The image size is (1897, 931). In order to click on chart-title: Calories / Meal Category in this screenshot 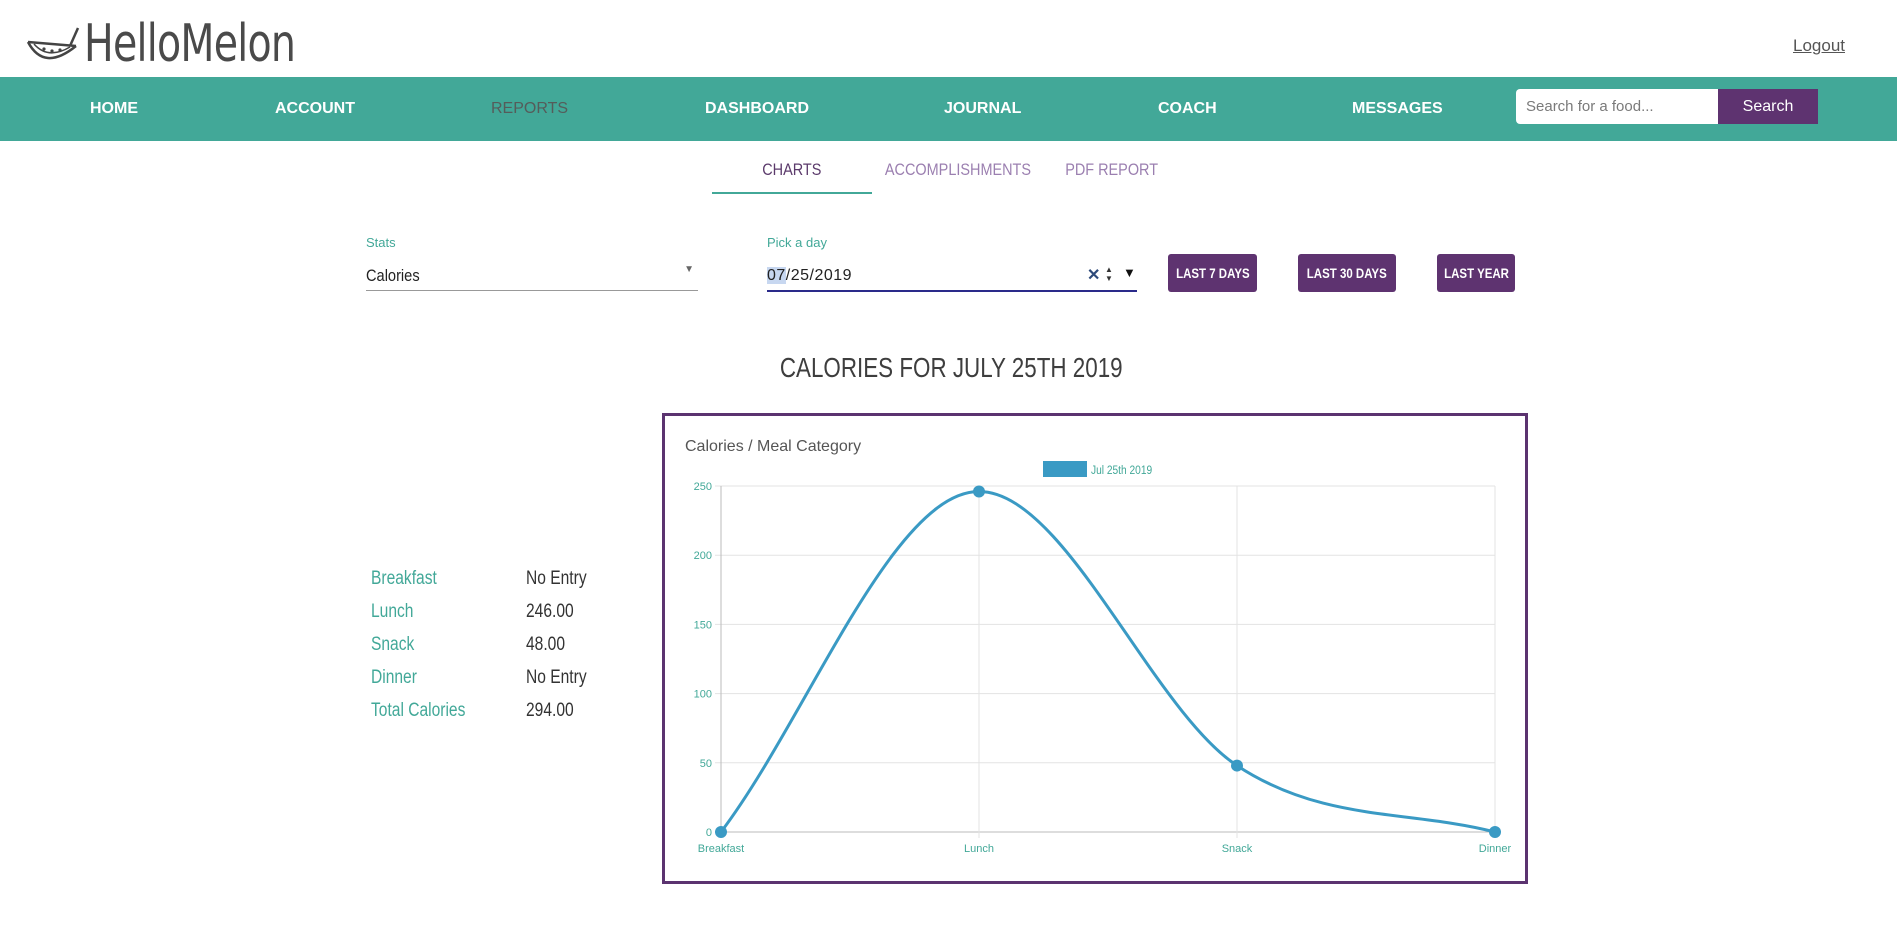, I will do `click(773, 446)`.